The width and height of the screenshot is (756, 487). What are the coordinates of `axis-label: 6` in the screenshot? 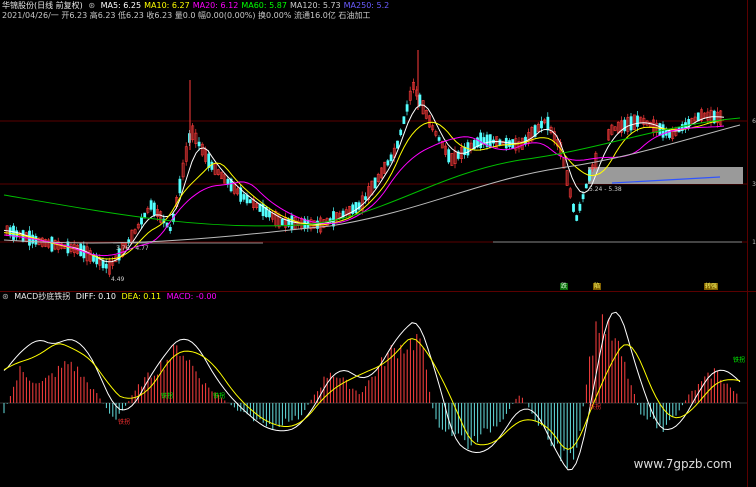 It's located at (754, 121).